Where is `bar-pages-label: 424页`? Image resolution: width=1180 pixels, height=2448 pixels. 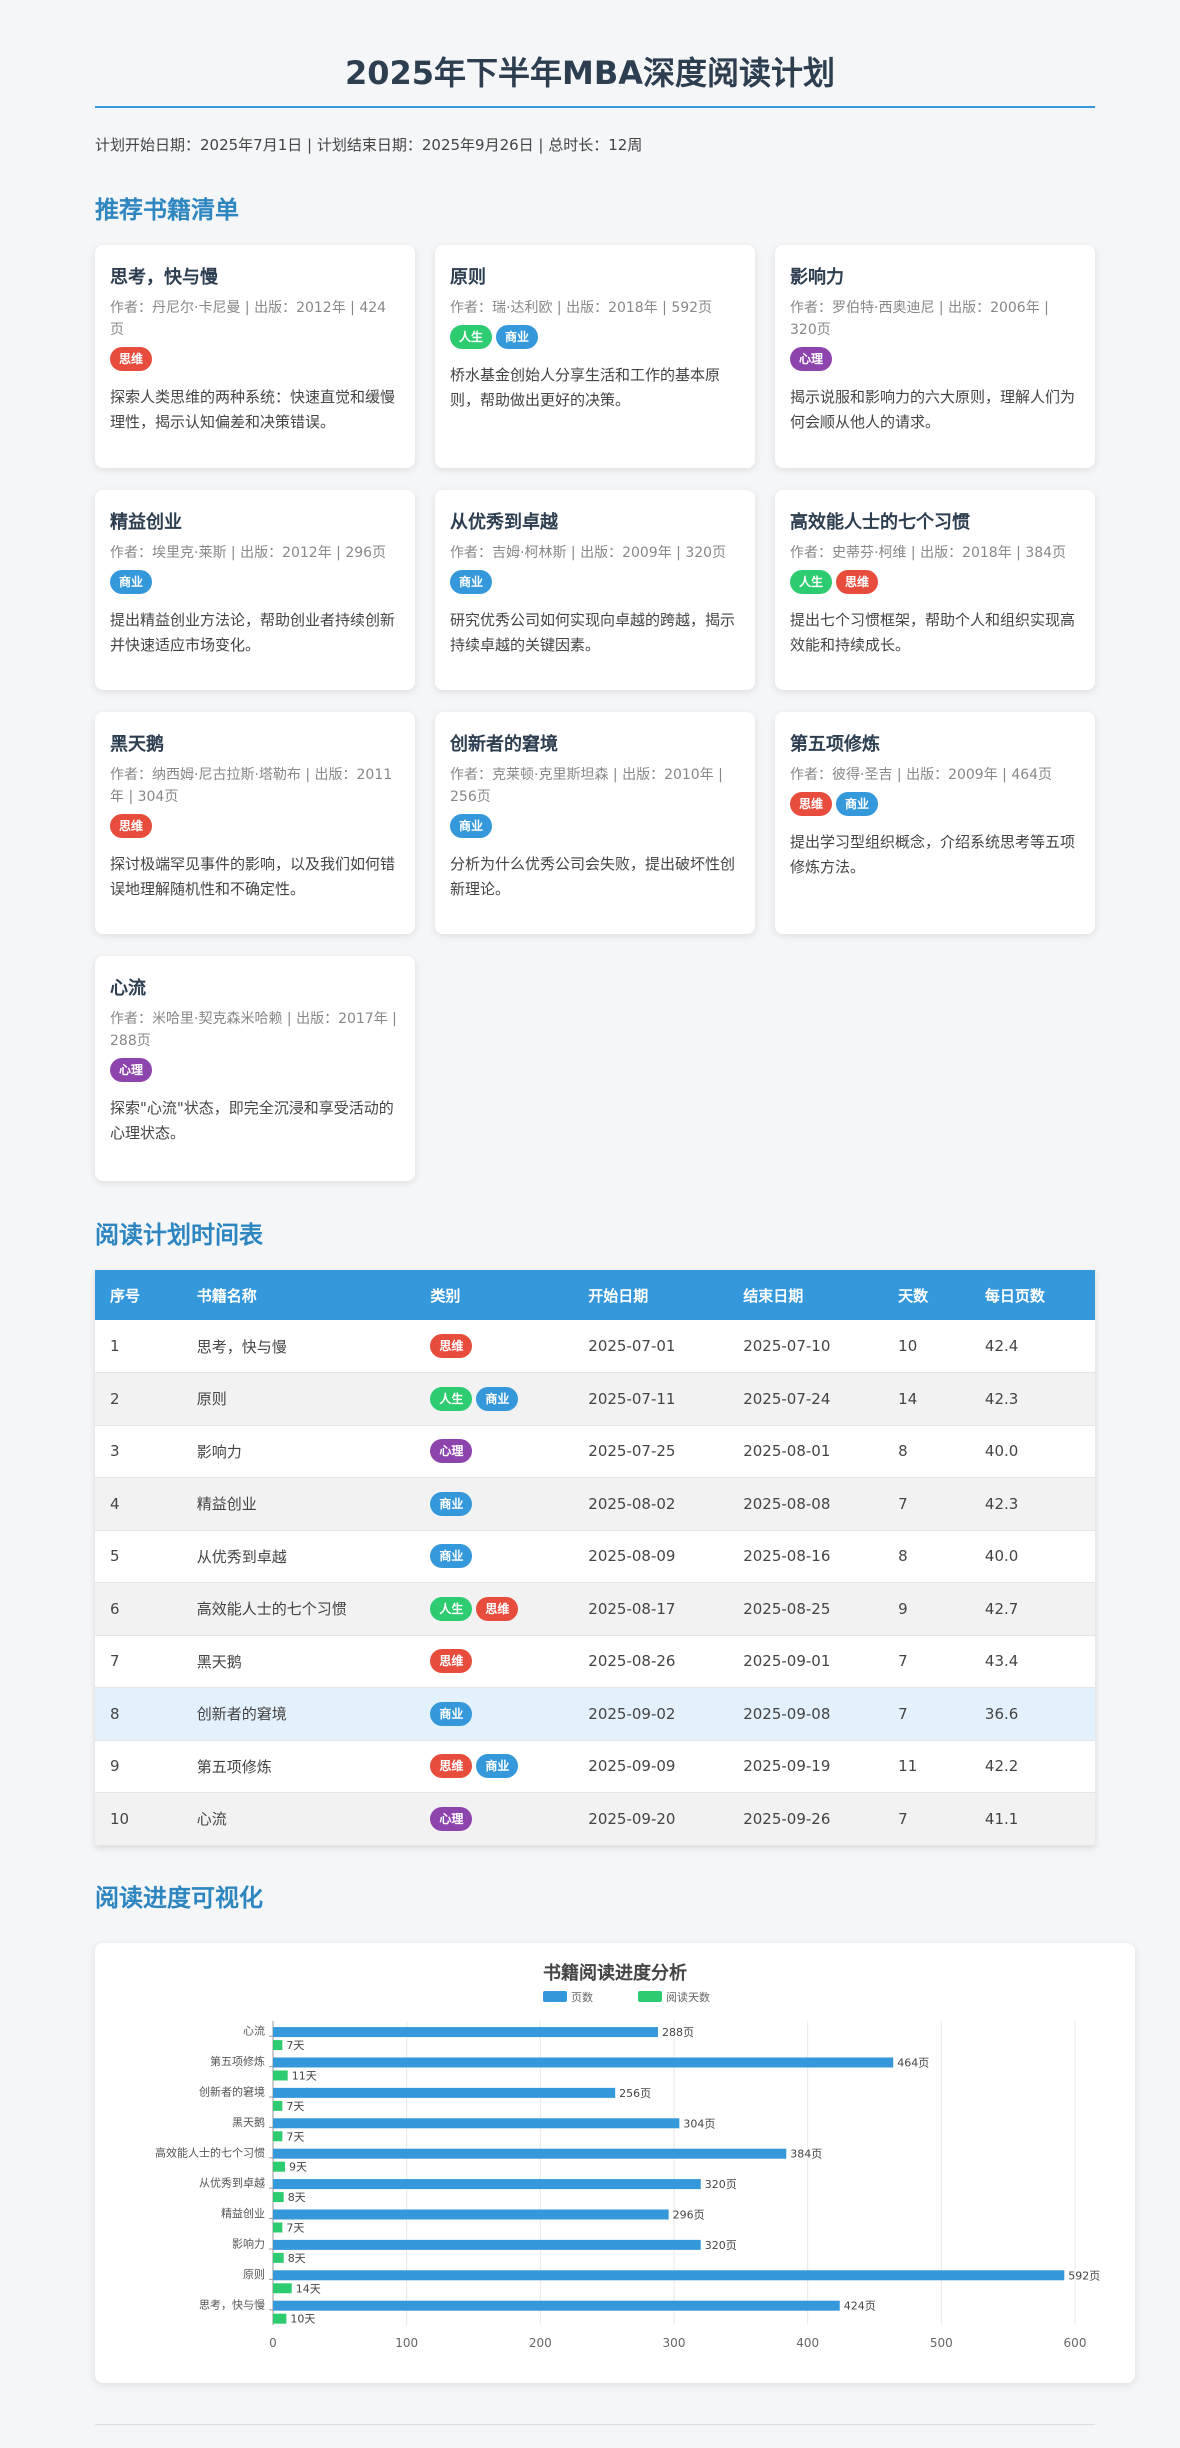
bar-pages-label: 424页 is located at coordinates (860, 2306).